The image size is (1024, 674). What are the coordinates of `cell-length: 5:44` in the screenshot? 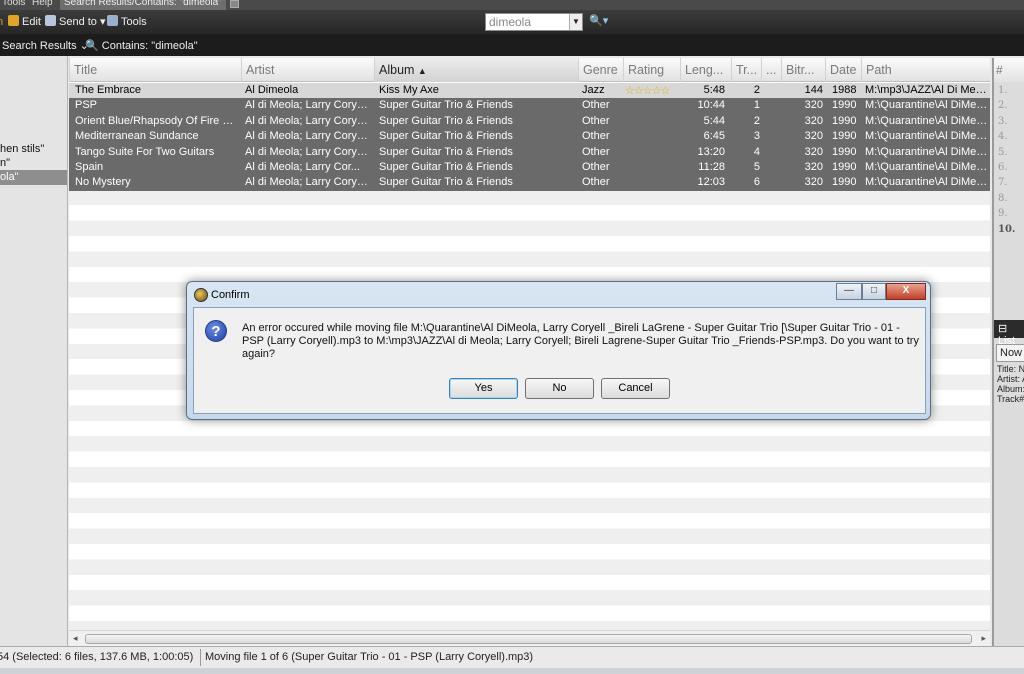 It's located at (714, 120).